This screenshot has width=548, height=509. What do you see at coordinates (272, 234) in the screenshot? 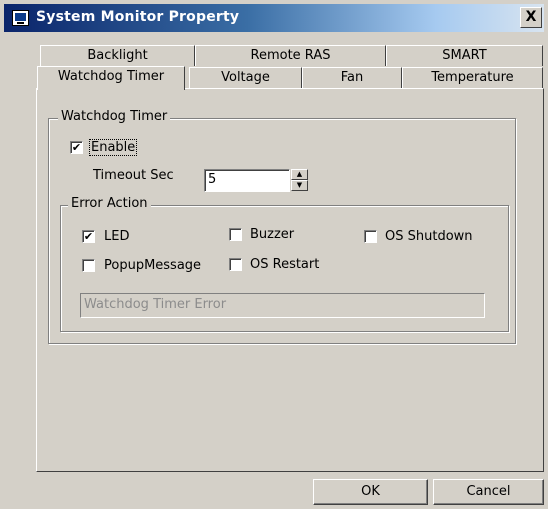
I see `buzzer-label: Buzzer` at bounding box center [272, 234].